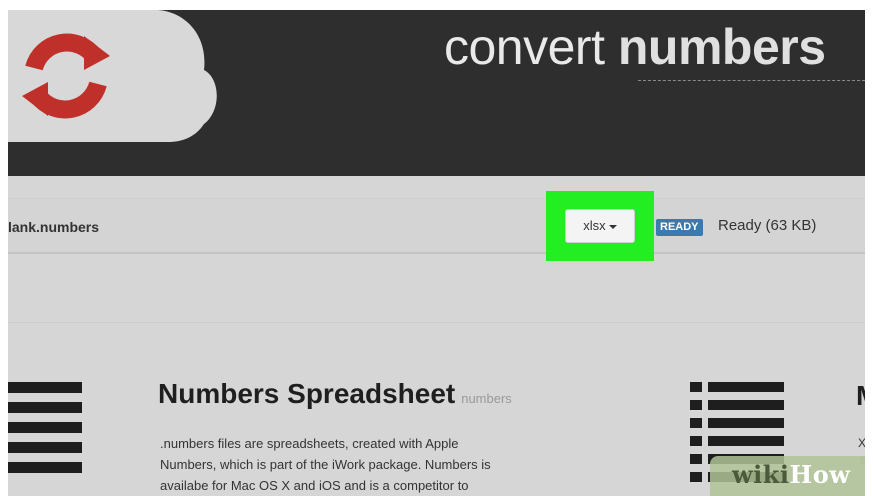 This screenshot has height=496, width=873. What do you see at coordinates (767, 225) in the screenshot?
I see `status-text: Ready (63 KB)` at bounding box center [767, 225].